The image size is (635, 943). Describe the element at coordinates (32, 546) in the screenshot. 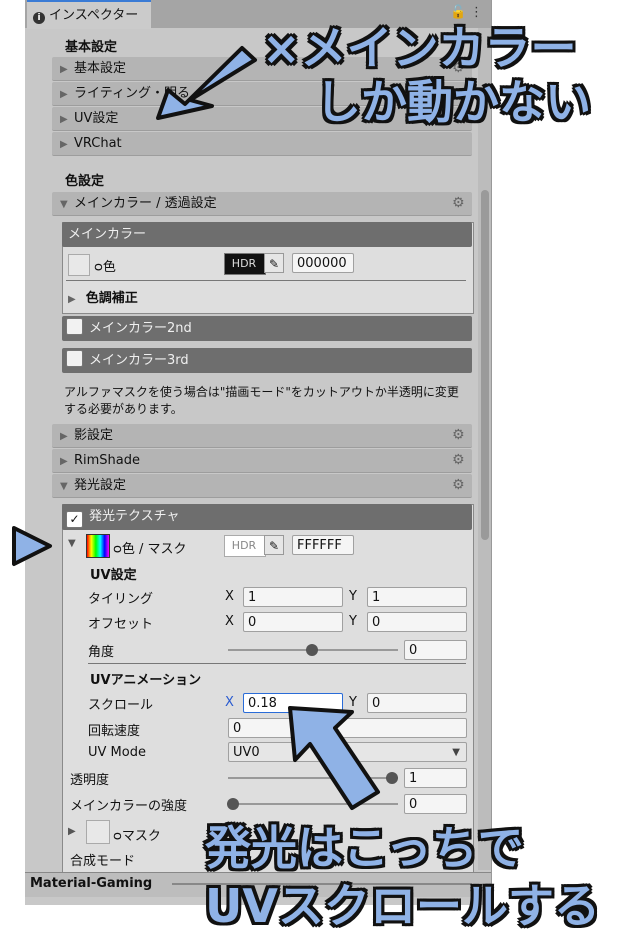

I see `play-marker-icon` at that location.